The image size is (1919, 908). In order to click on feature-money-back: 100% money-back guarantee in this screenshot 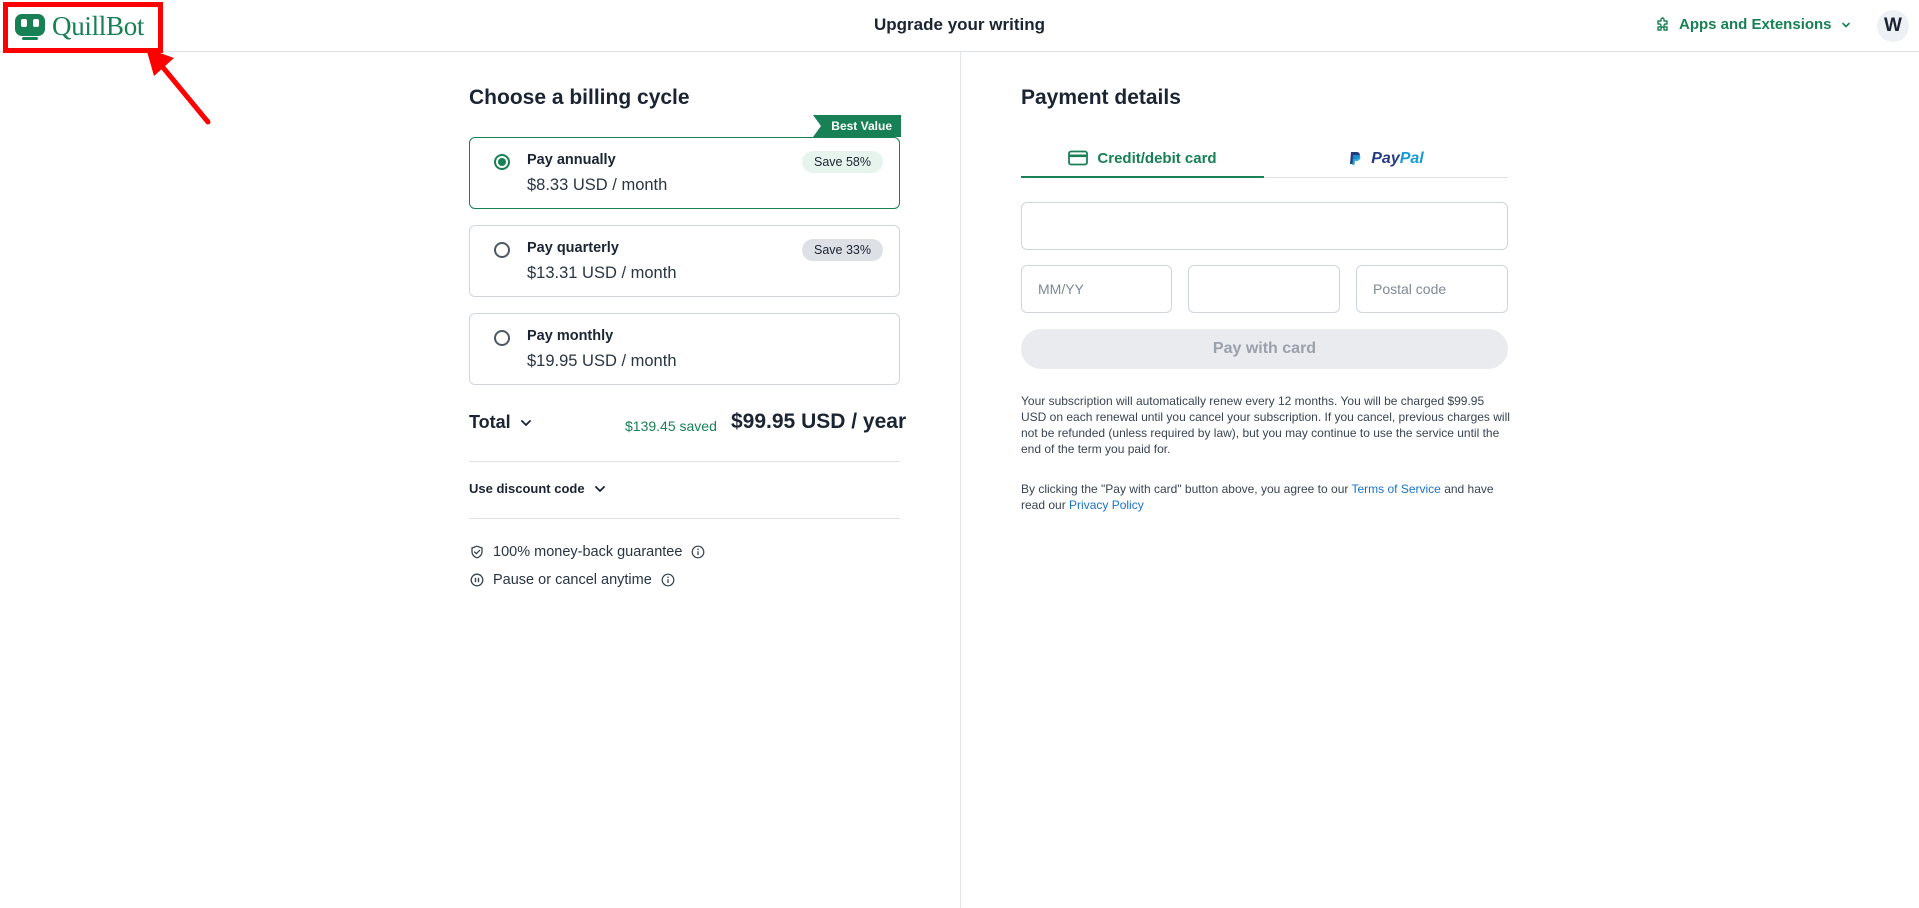, I will do `click(587, 552)`.